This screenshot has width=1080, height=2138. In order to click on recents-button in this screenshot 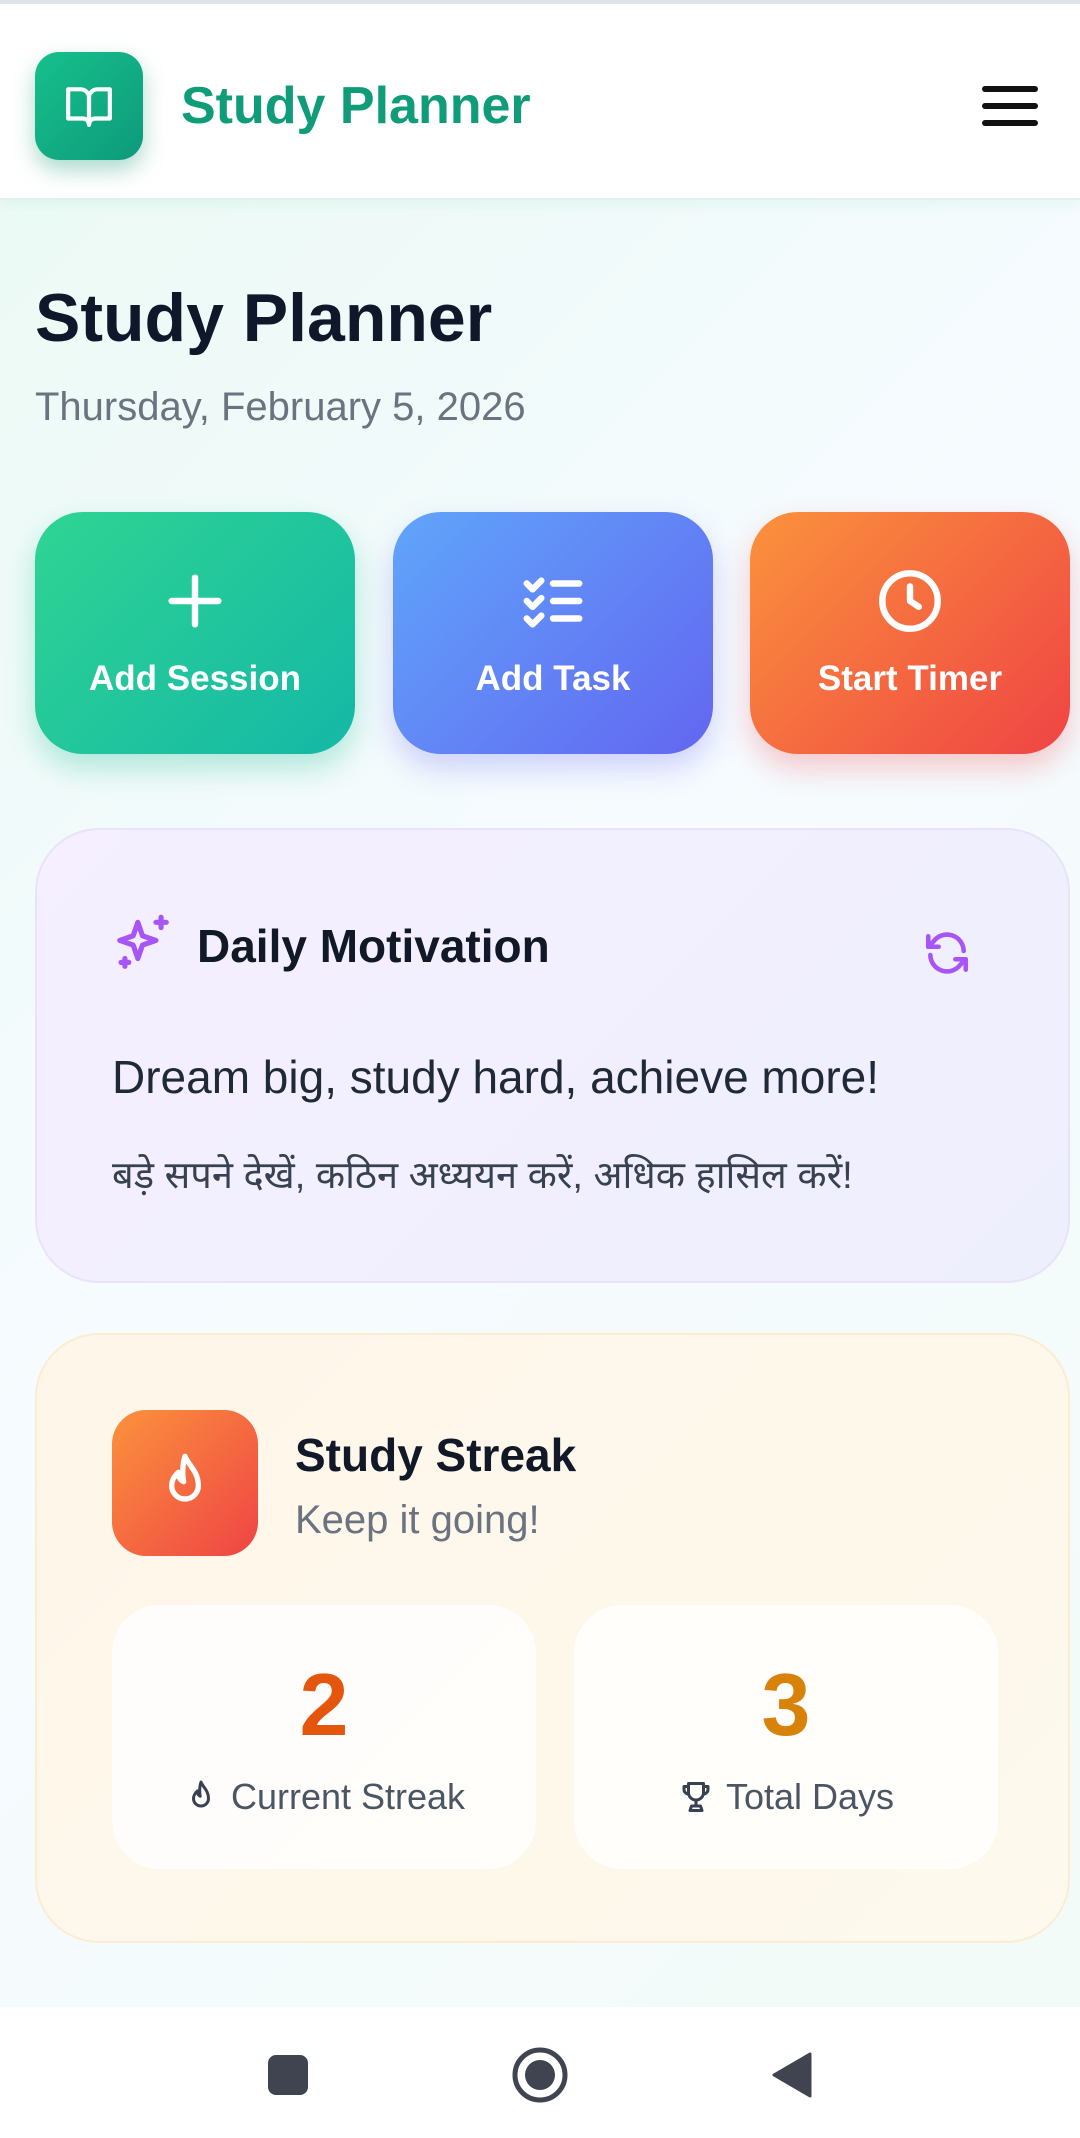, I will do `click(288, 2075)`.